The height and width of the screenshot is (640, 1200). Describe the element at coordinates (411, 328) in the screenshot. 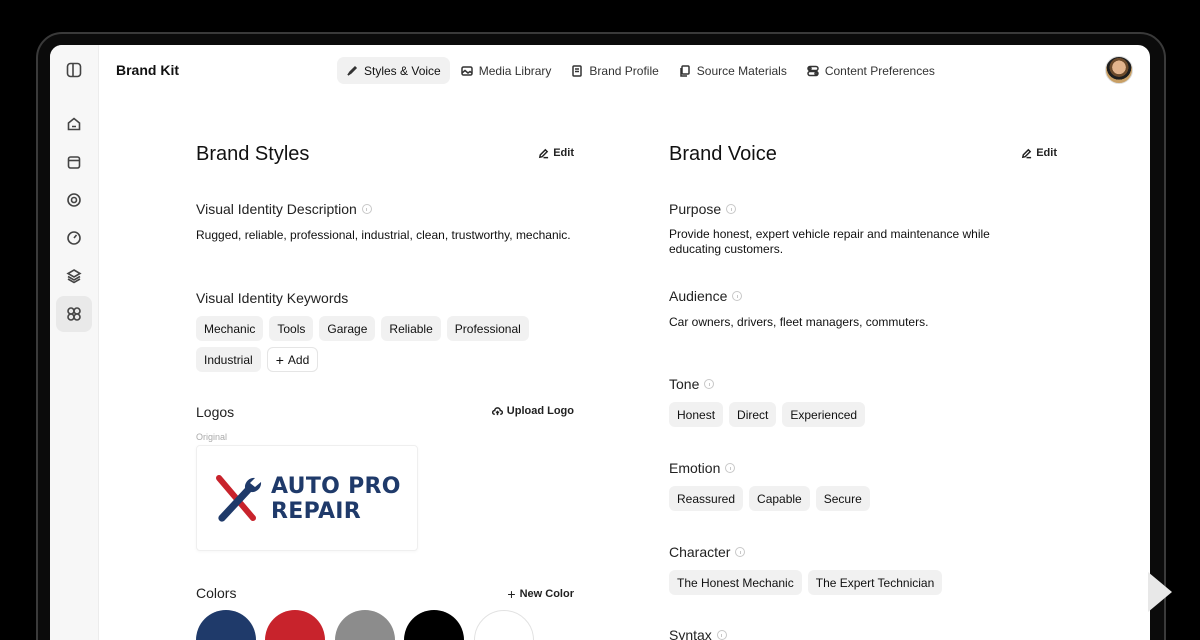

I see `keyword-chip: Reliable` at that location.